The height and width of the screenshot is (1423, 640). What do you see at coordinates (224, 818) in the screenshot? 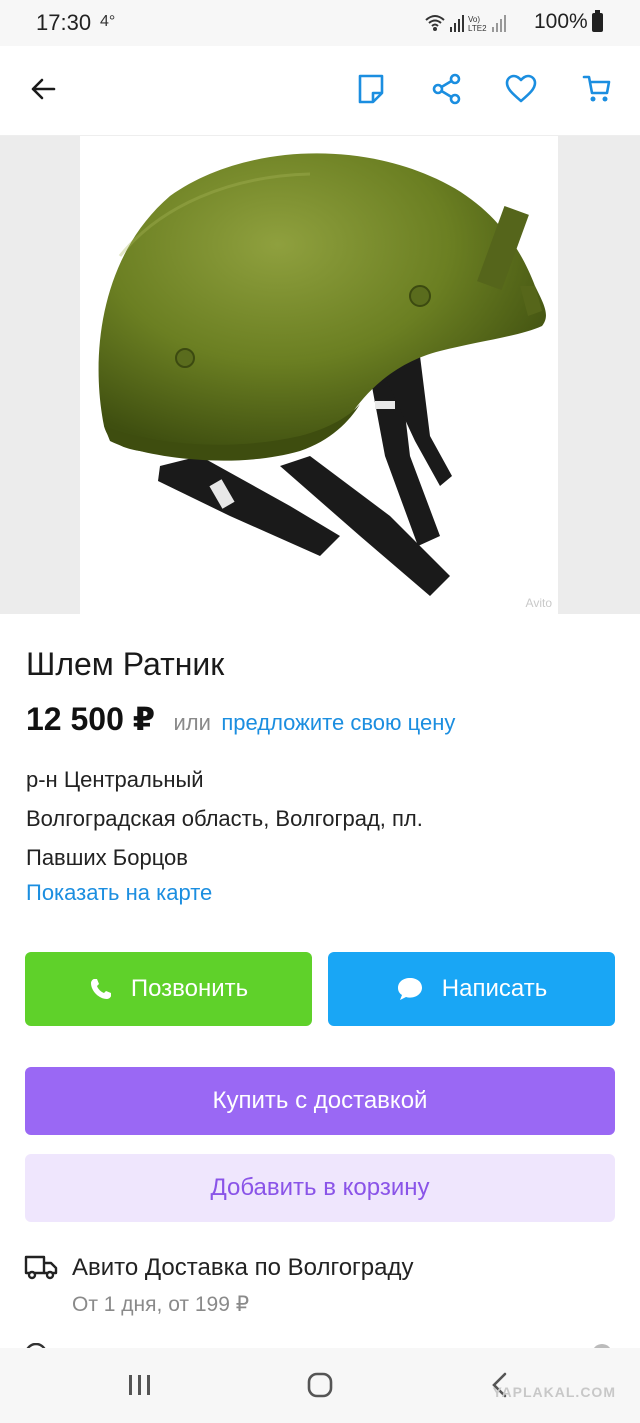
I see `listing-address-line1: Волгоградская область, Волгоград, пл.` at bounding box center [224, 818].